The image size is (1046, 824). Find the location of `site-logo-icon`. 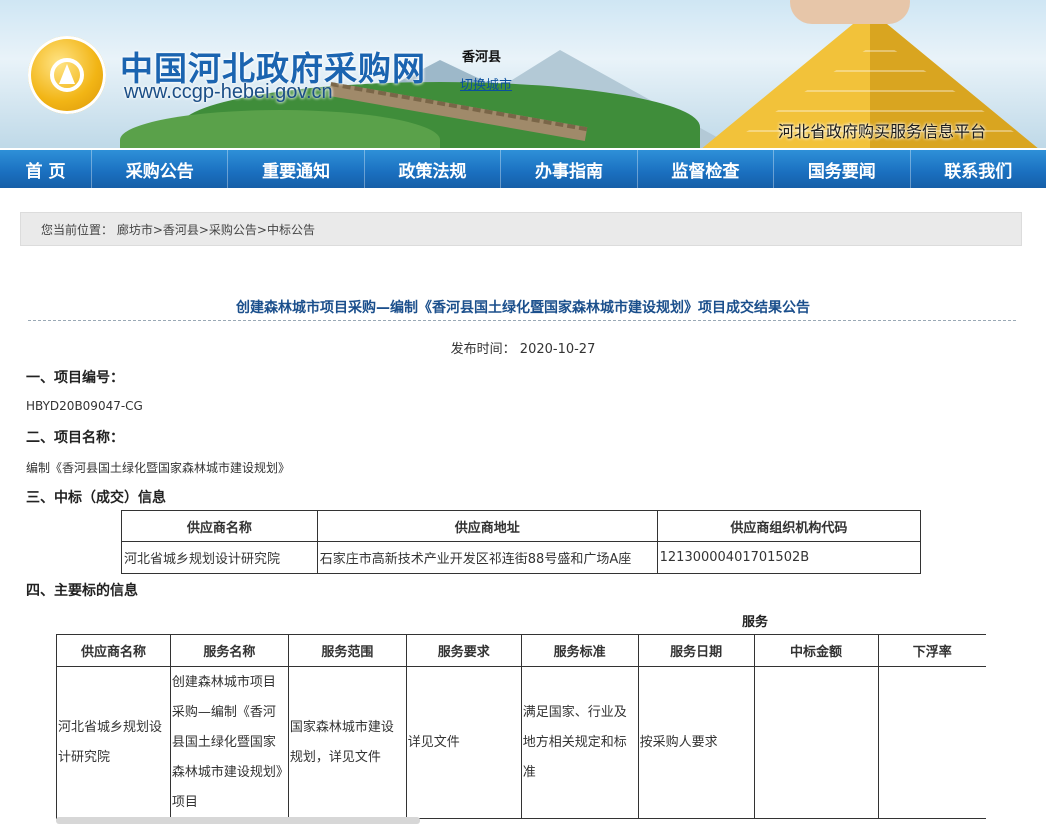

site-logo-icon is located at coordinates (67, 75).